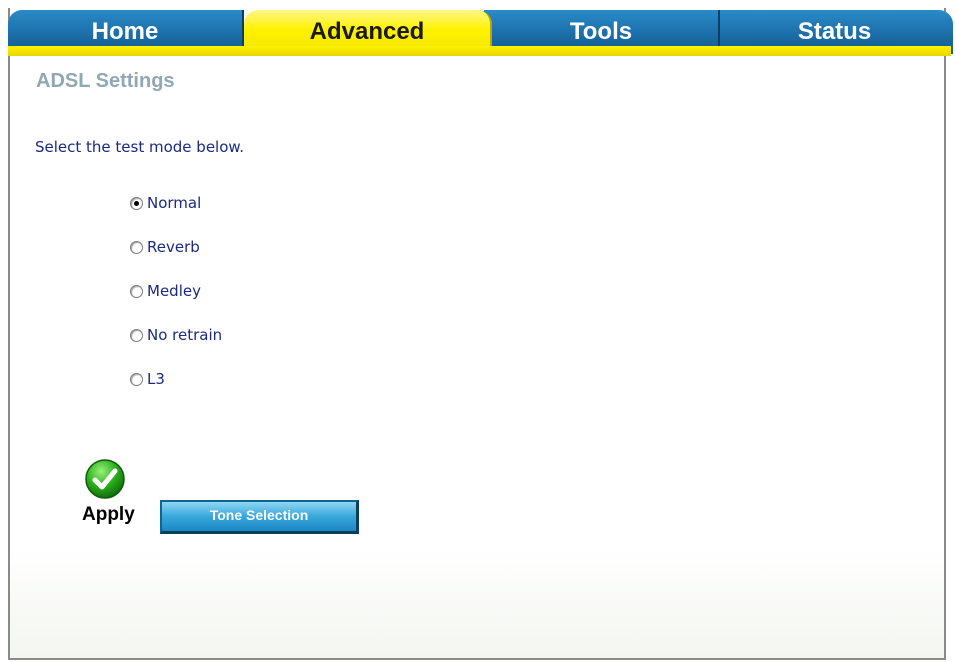 Image resolution: width=955 pixels, height=662 pixels. What do you see at coordinates (173, 247) in the screenshot?
I see `radio-label: Reverb` at bounding box center [173, 247].